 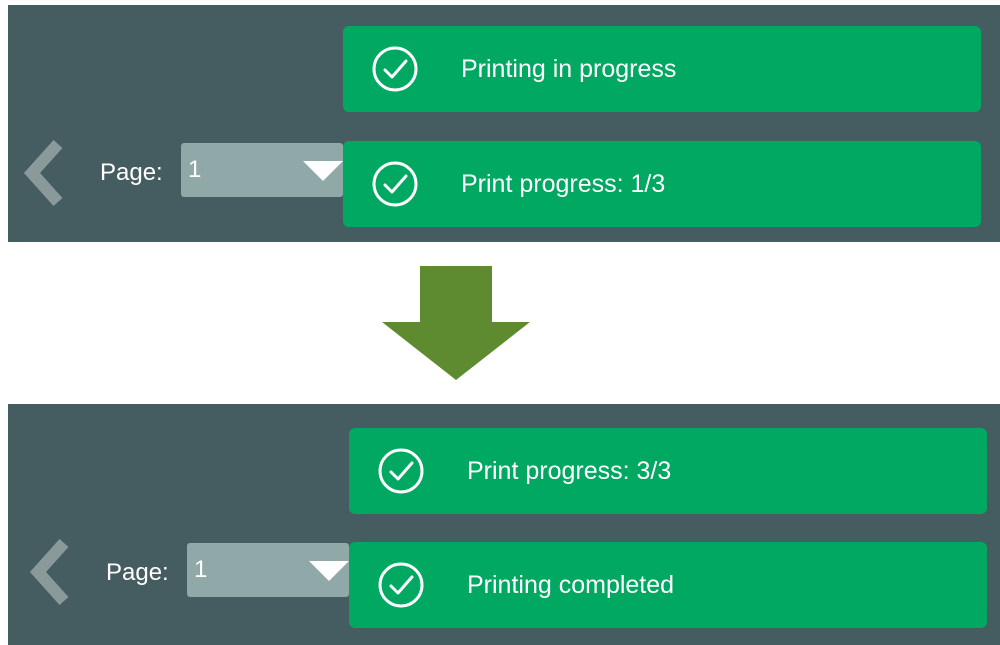 I want to click on toast-notification: Printing in progress, so click(x=662, y=69).